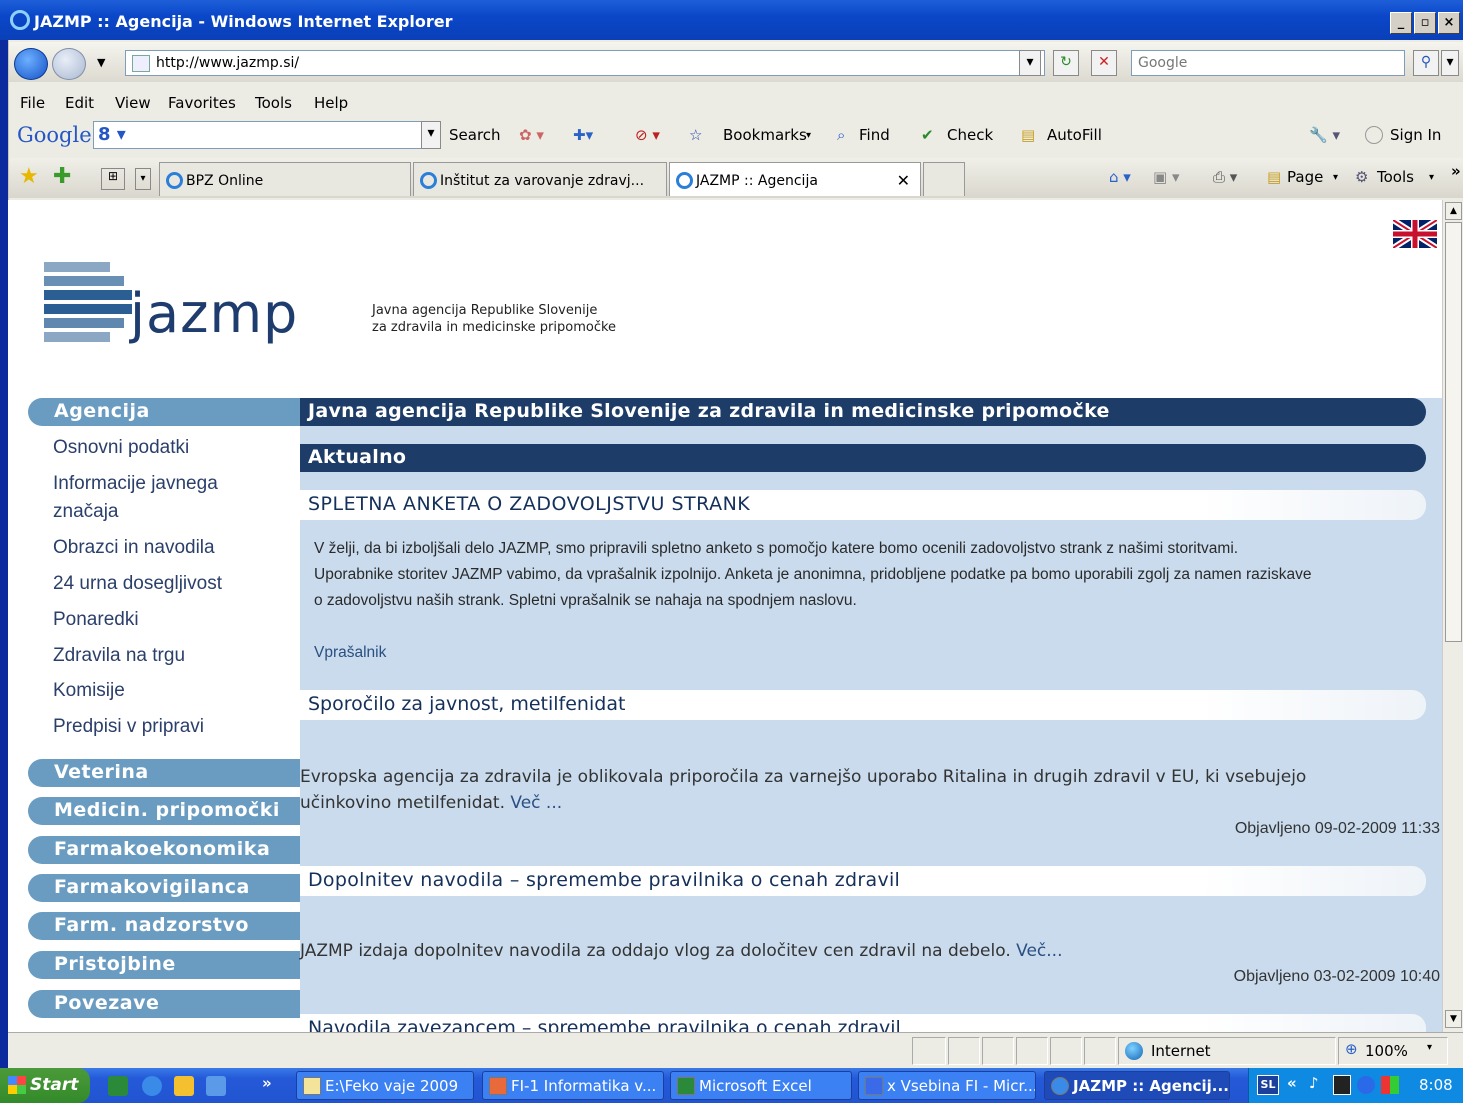  I want to click on network-icon, so click(1342, 1085).